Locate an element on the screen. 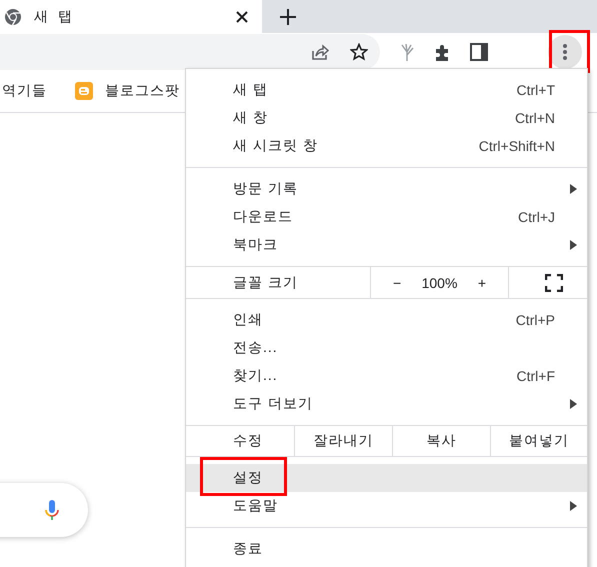 This screenshot has width=597, height=567. shortcut-label: Ctrl+P is located at coordinates (535, 320).